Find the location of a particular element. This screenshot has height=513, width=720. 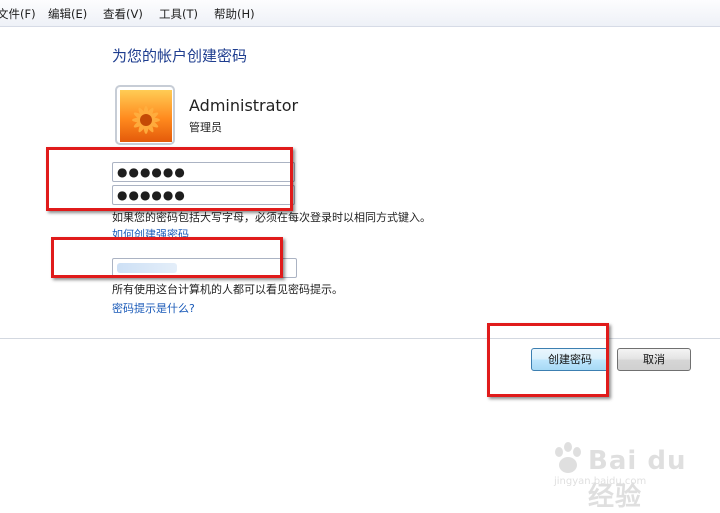

menu-help: 帮助(H) is located at coordinates (234, 14).